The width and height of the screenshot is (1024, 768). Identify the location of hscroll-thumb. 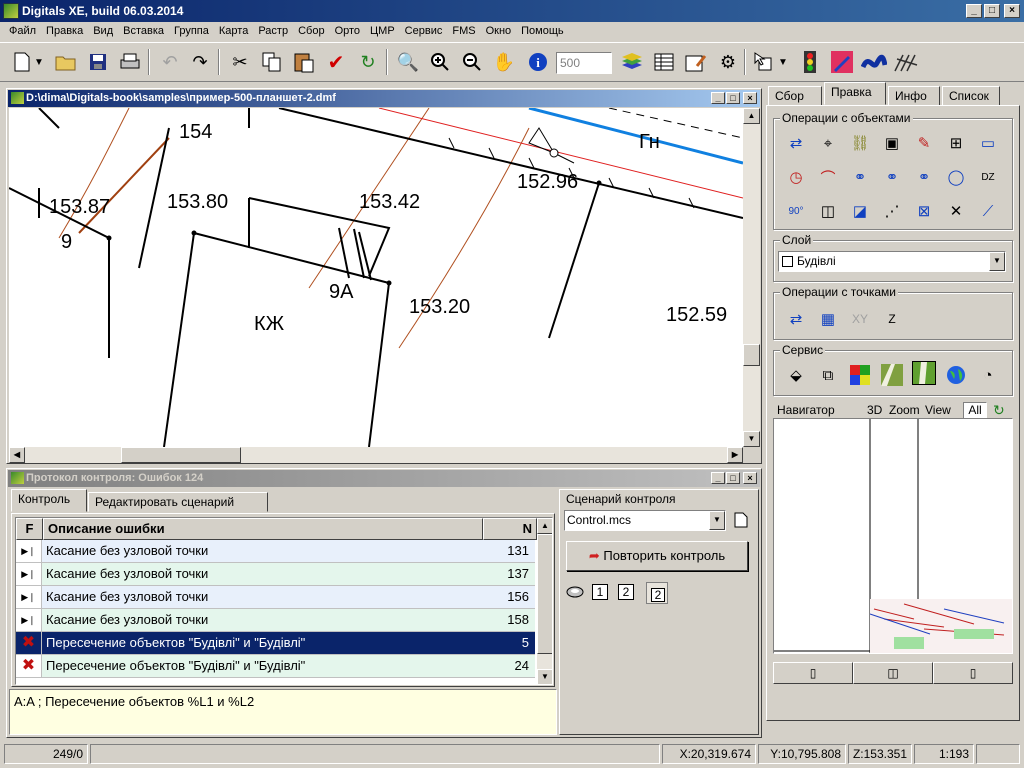
(181, 455).